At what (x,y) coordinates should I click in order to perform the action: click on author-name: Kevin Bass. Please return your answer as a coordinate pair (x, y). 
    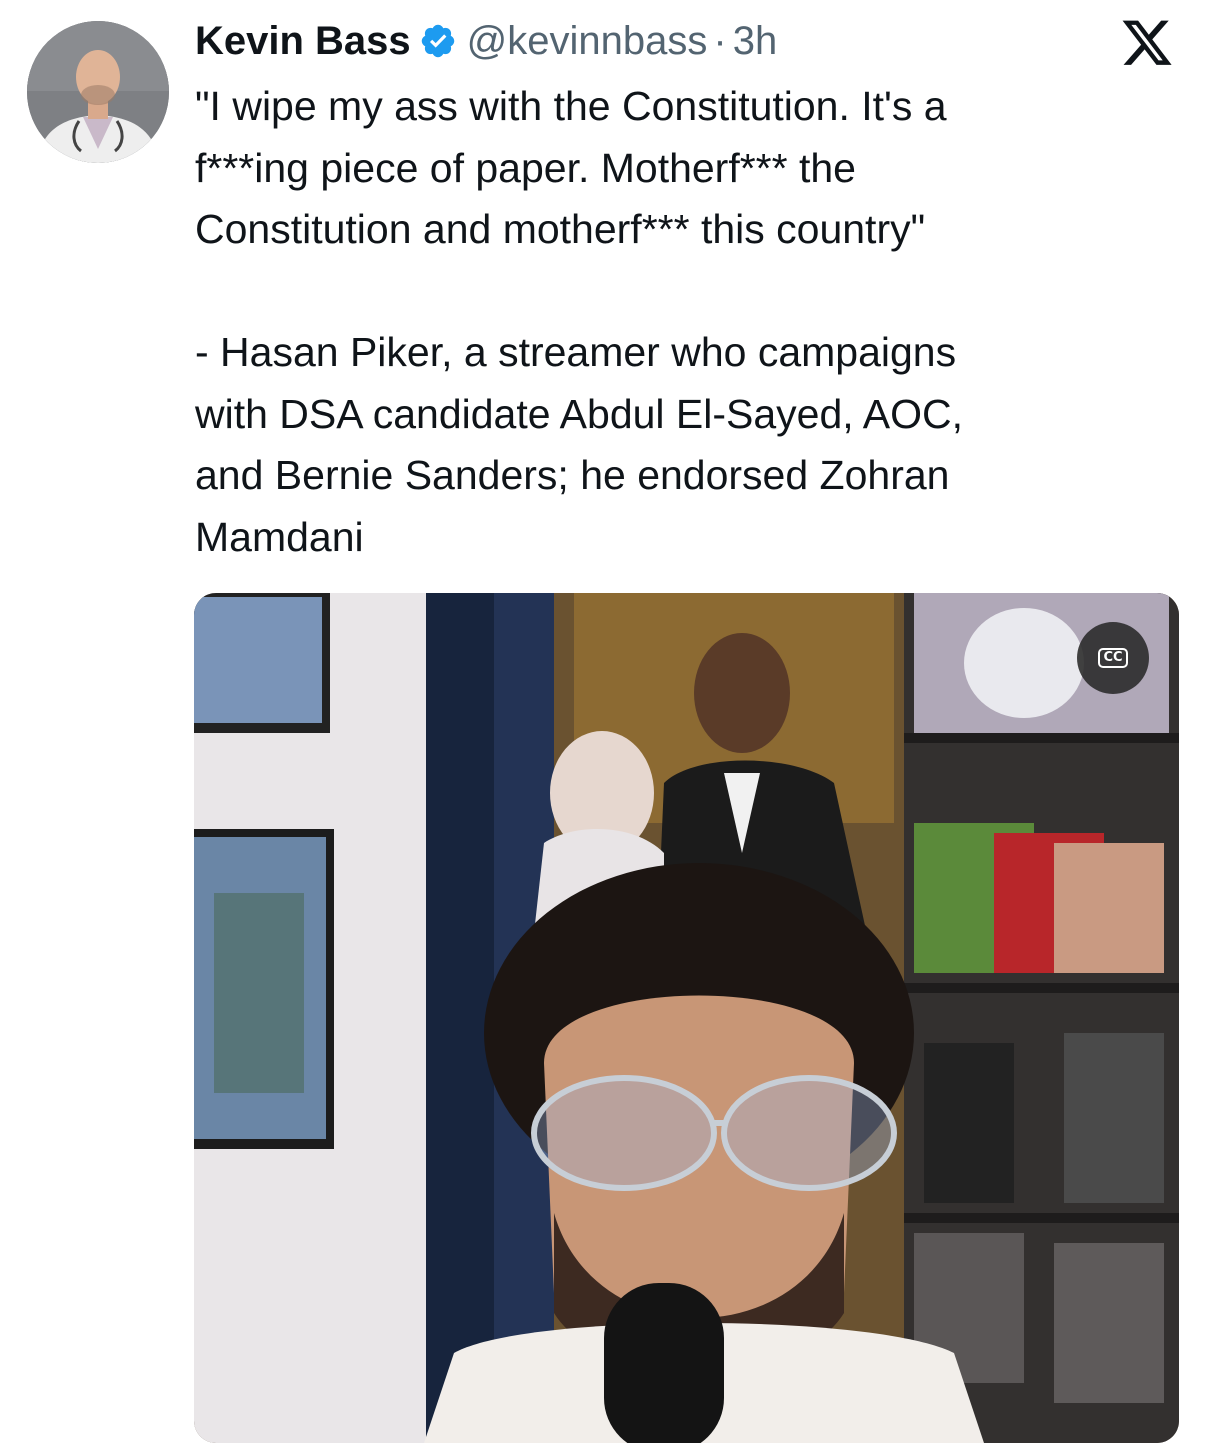
    Looking at the image, I should click on (303, 41).